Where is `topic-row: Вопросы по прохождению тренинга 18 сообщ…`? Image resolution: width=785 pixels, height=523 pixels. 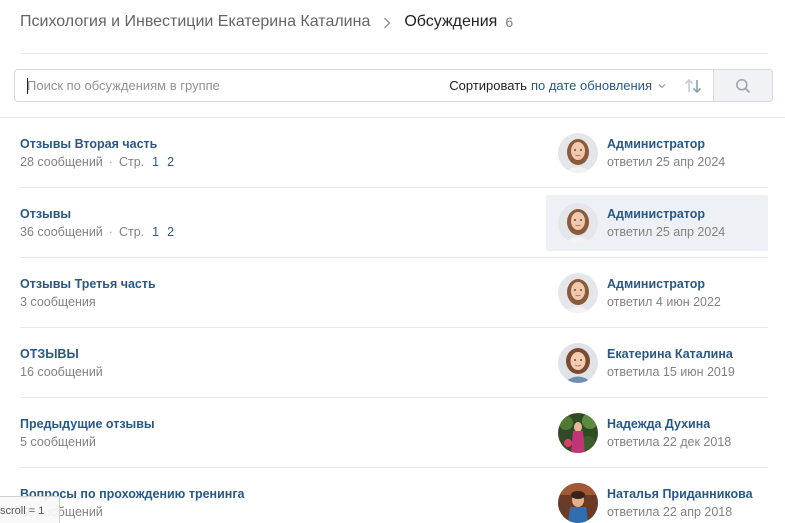
topic-row: Вопросы по прохождению тренинга 18 сообщ… is located at coordinates (394, 495).